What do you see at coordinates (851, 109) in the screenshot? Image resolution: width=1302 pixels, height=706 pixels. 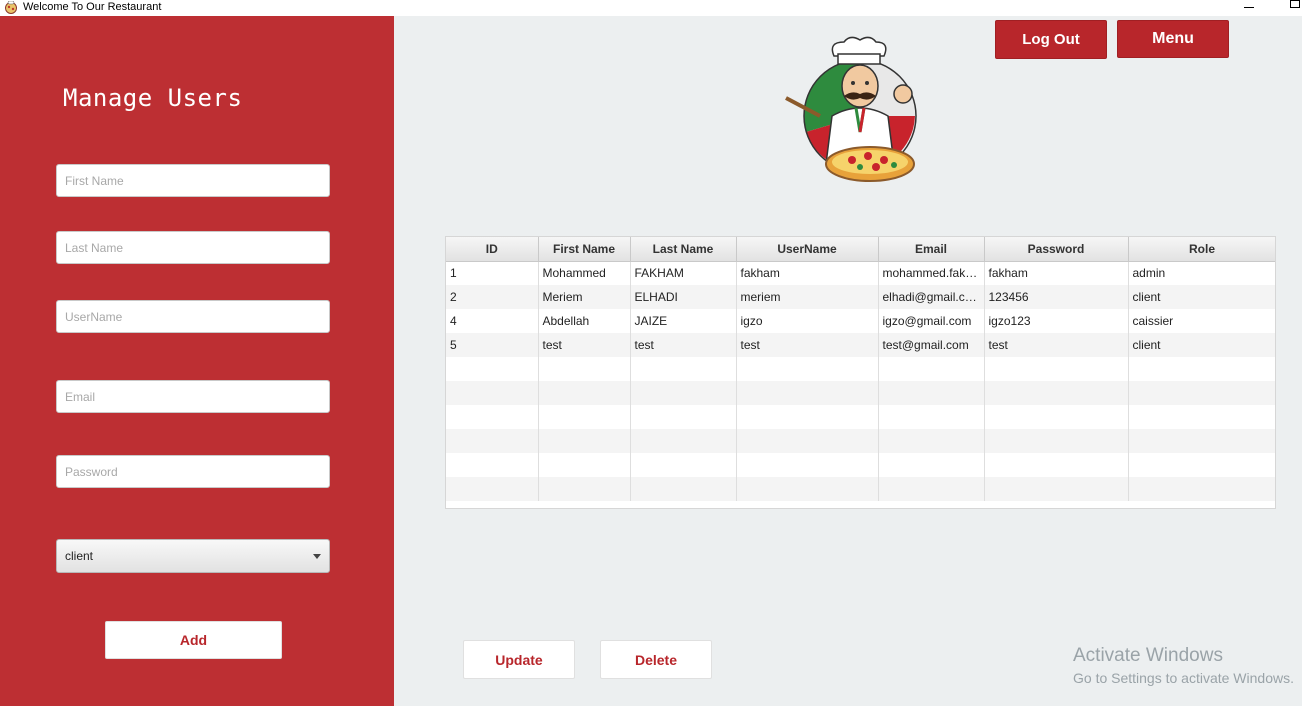 I see `chef-pizza-logo` at bounding box center [851, 109].